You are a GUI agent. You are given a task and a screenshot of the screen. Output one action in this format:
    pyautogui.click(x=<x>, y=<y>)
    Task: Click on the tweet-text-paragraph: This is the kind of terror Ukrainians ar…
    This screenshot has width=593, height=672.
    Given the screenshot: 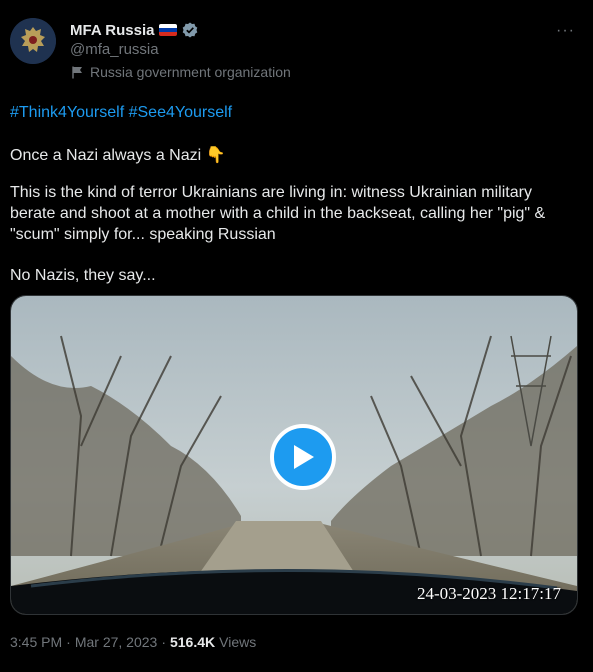 What is the action you would take?
    pyautogui.click(x=278, y=213)
    